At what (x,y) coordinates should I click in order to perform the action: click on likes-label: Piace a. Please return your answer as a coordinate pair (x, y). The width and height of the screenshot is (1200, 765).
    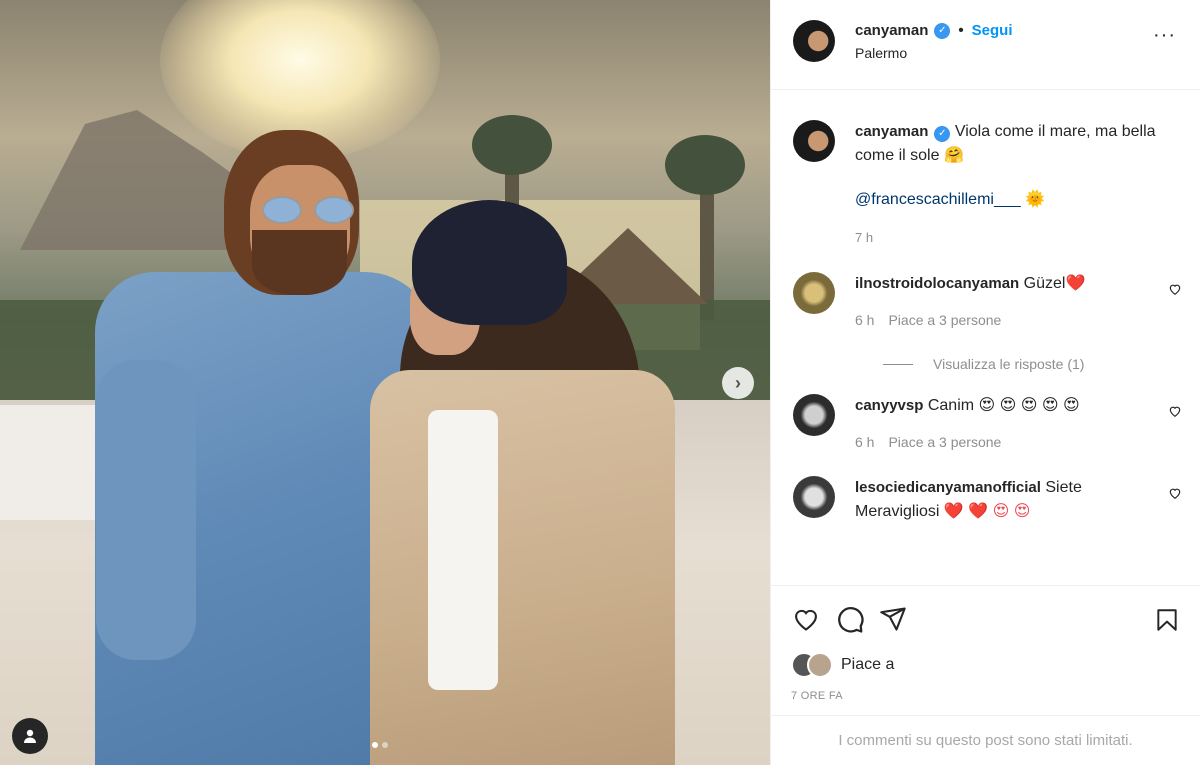
    Looking at the image, I should click on (867, 665).